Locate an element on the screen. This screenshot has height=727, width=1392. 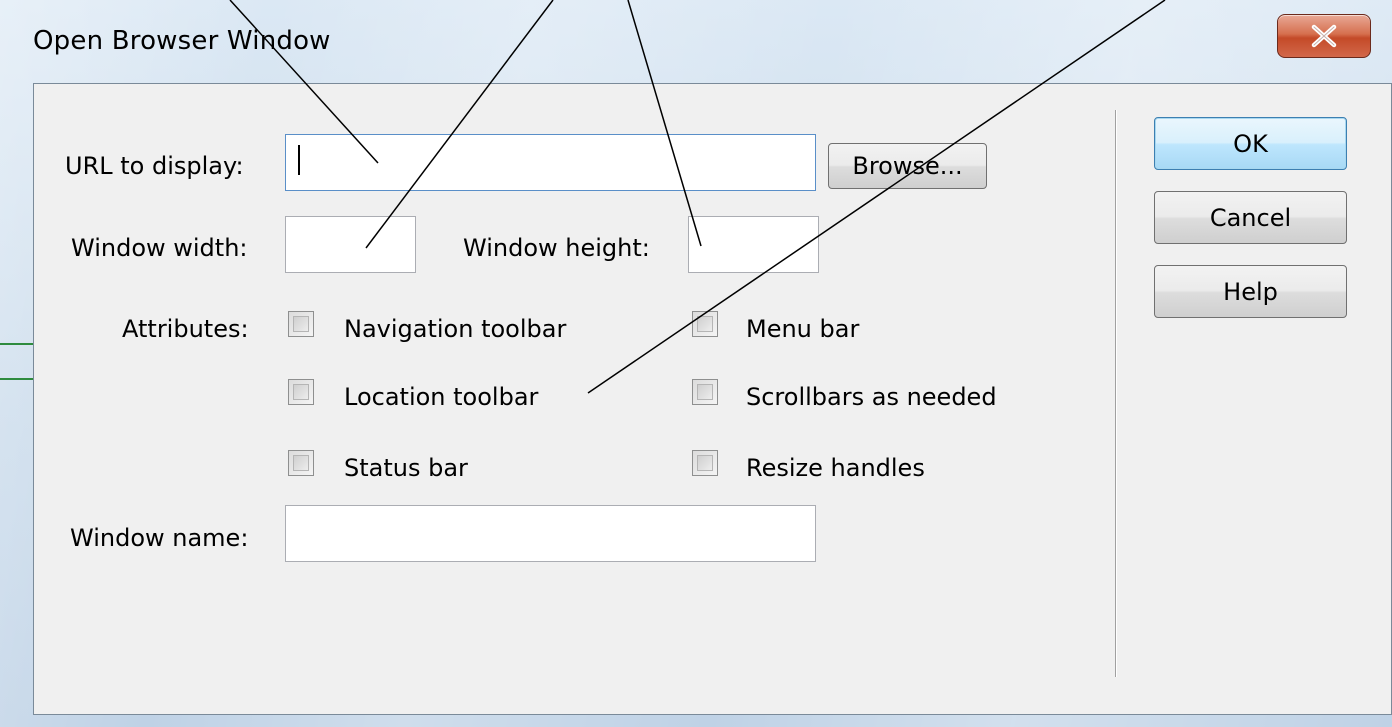
window-height-input is located at coordinates (753, 244).